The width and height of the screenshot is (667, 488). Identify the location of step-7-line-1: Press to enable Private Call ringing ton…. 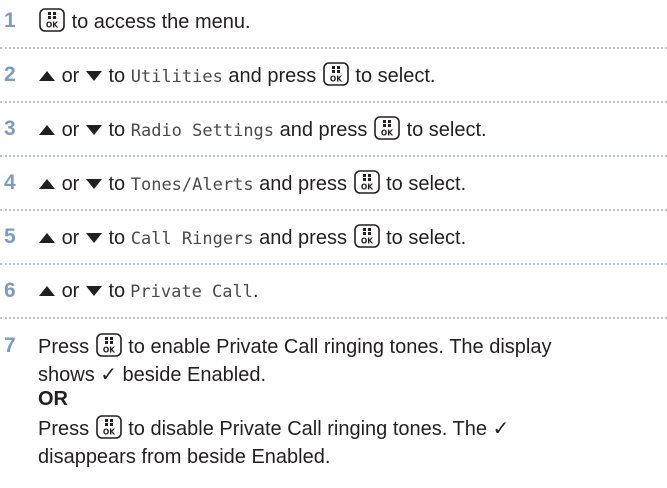
(294, 347).